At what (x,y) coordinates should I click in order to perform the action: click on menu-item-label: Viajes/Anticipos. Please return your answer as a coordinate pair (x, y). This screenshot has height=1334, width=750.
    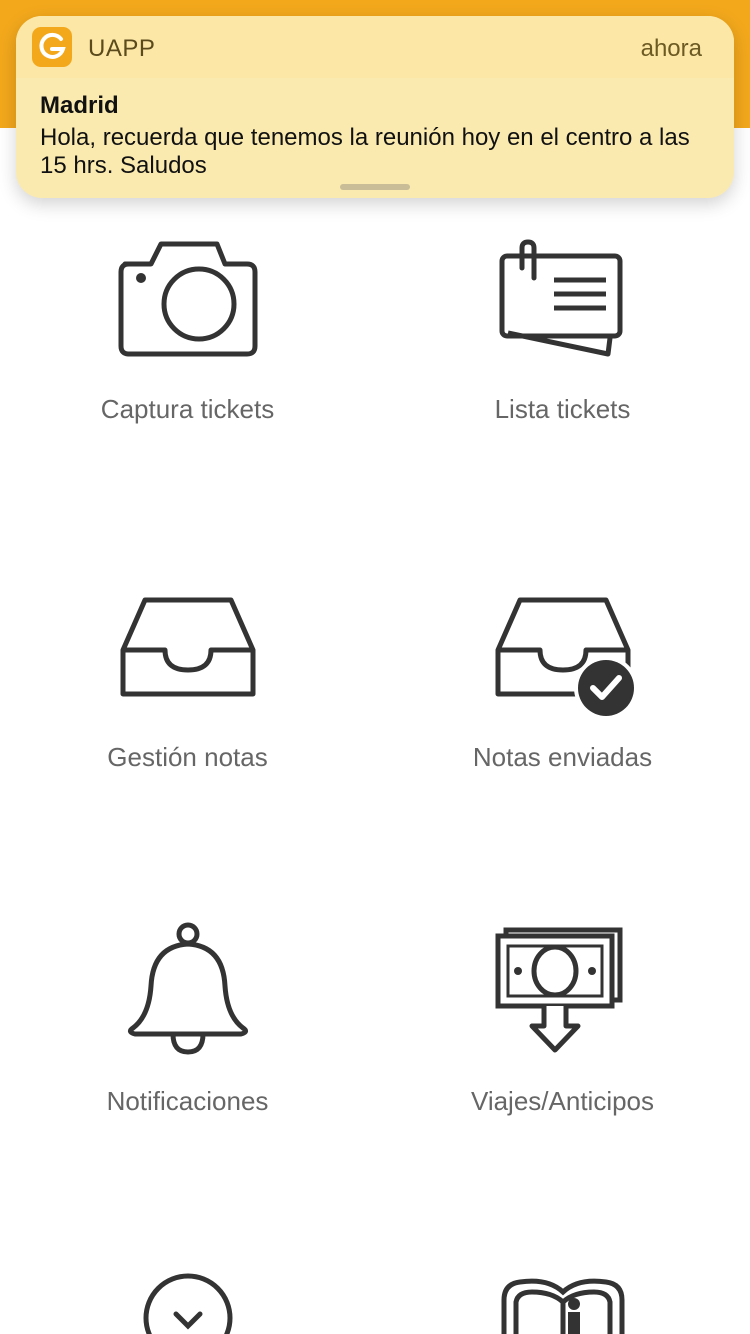
    Looking at the image, I should click on (562, 1101).